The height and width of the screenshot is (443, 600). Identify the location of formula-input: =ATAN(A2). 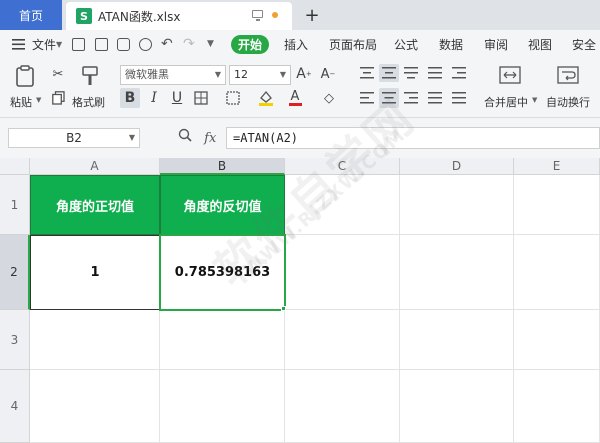
(413, 138).